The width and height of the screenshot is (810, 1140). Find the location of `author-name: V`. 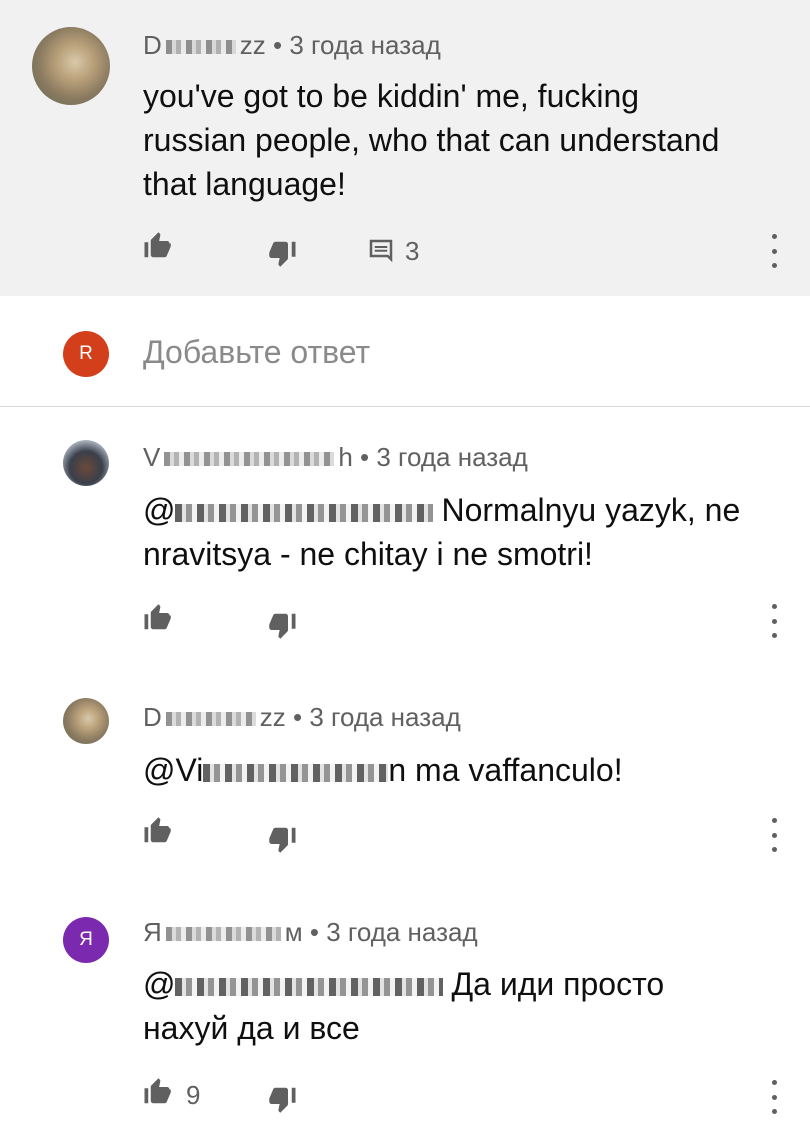

author-name: V is located at coordinates (151, 457).